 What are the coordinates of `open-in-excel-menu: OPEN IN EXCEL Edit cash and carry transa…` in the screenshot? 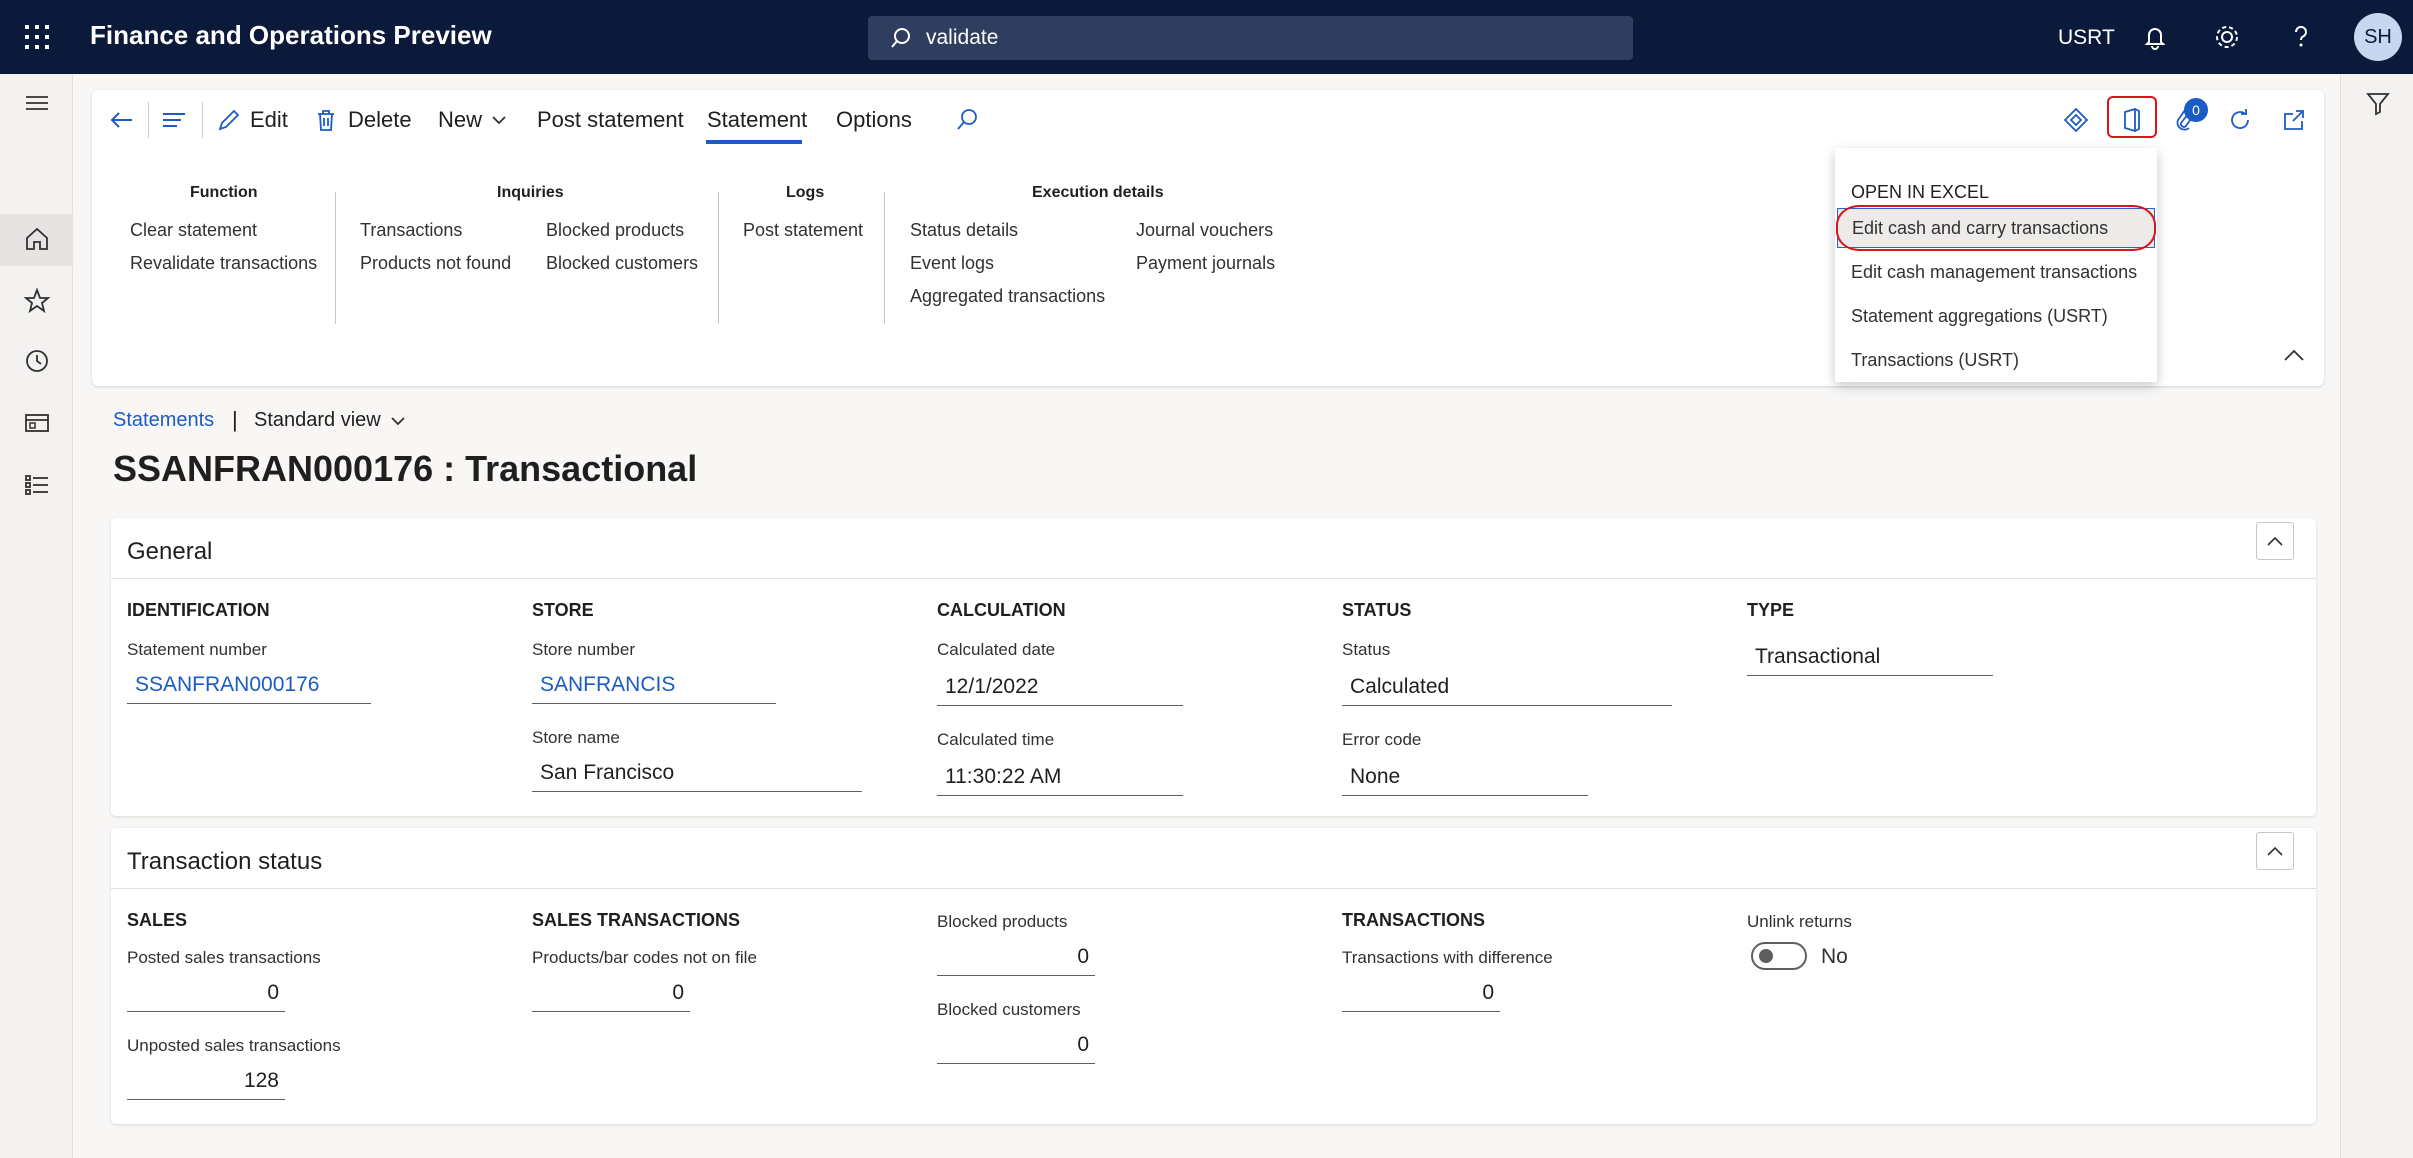 It's located at (1996, 265).